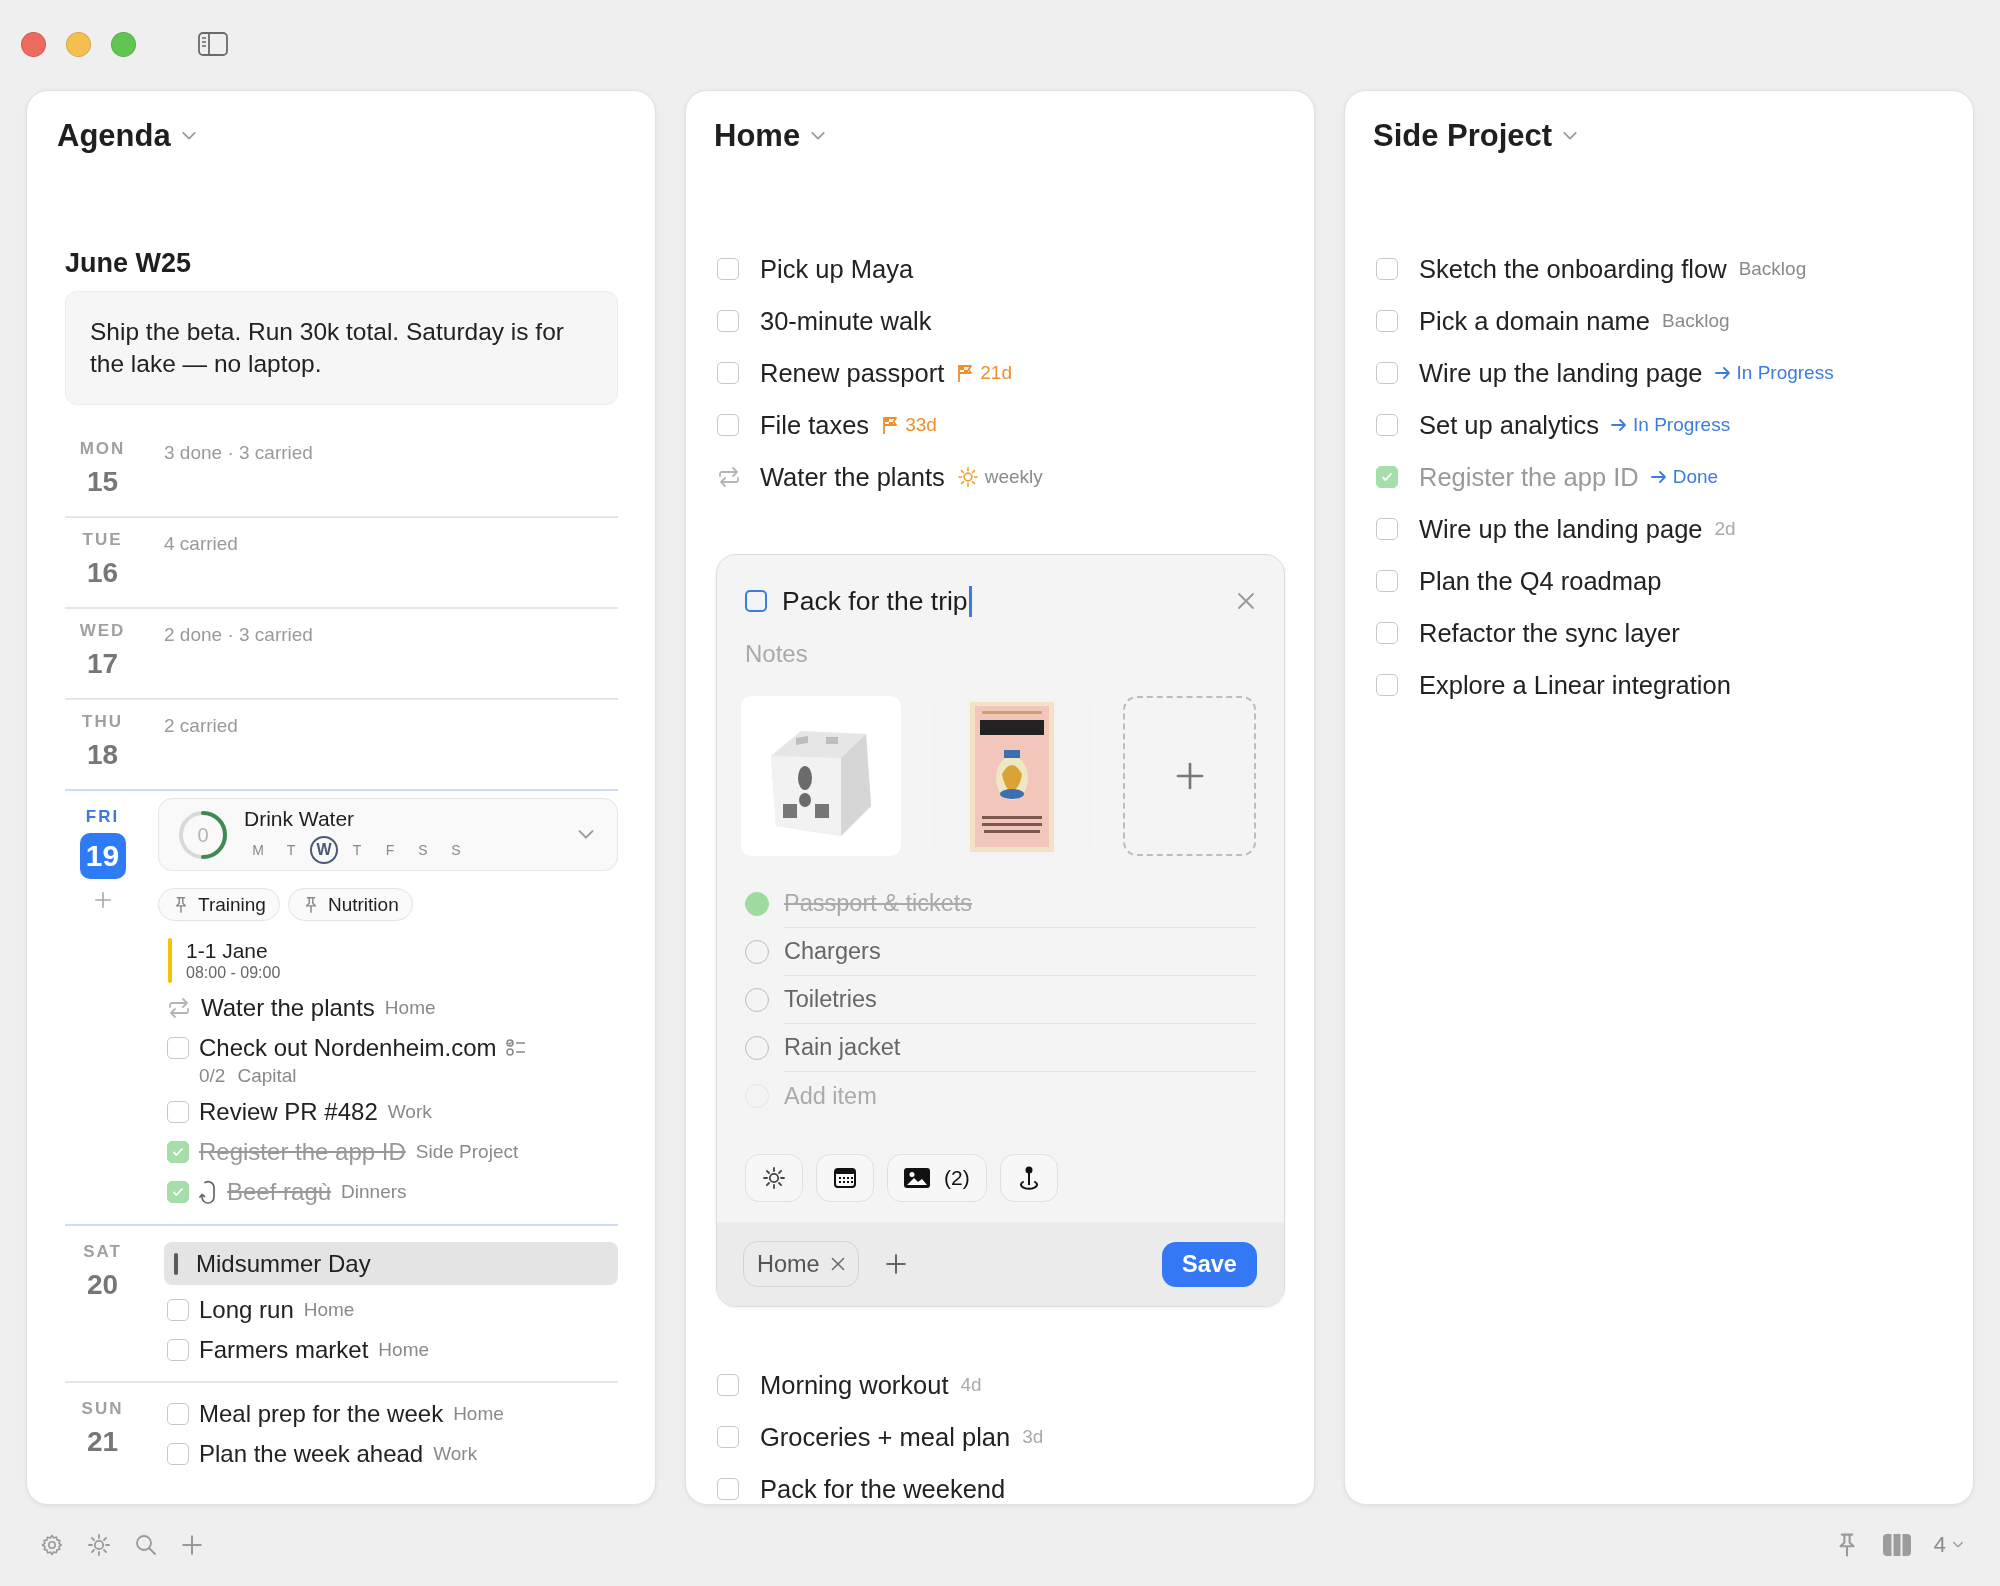 Image resolution: width=2000 pixels, height=1586 pixels. I want to click on checklist-item: Rain jacket, so click(842, 1047).